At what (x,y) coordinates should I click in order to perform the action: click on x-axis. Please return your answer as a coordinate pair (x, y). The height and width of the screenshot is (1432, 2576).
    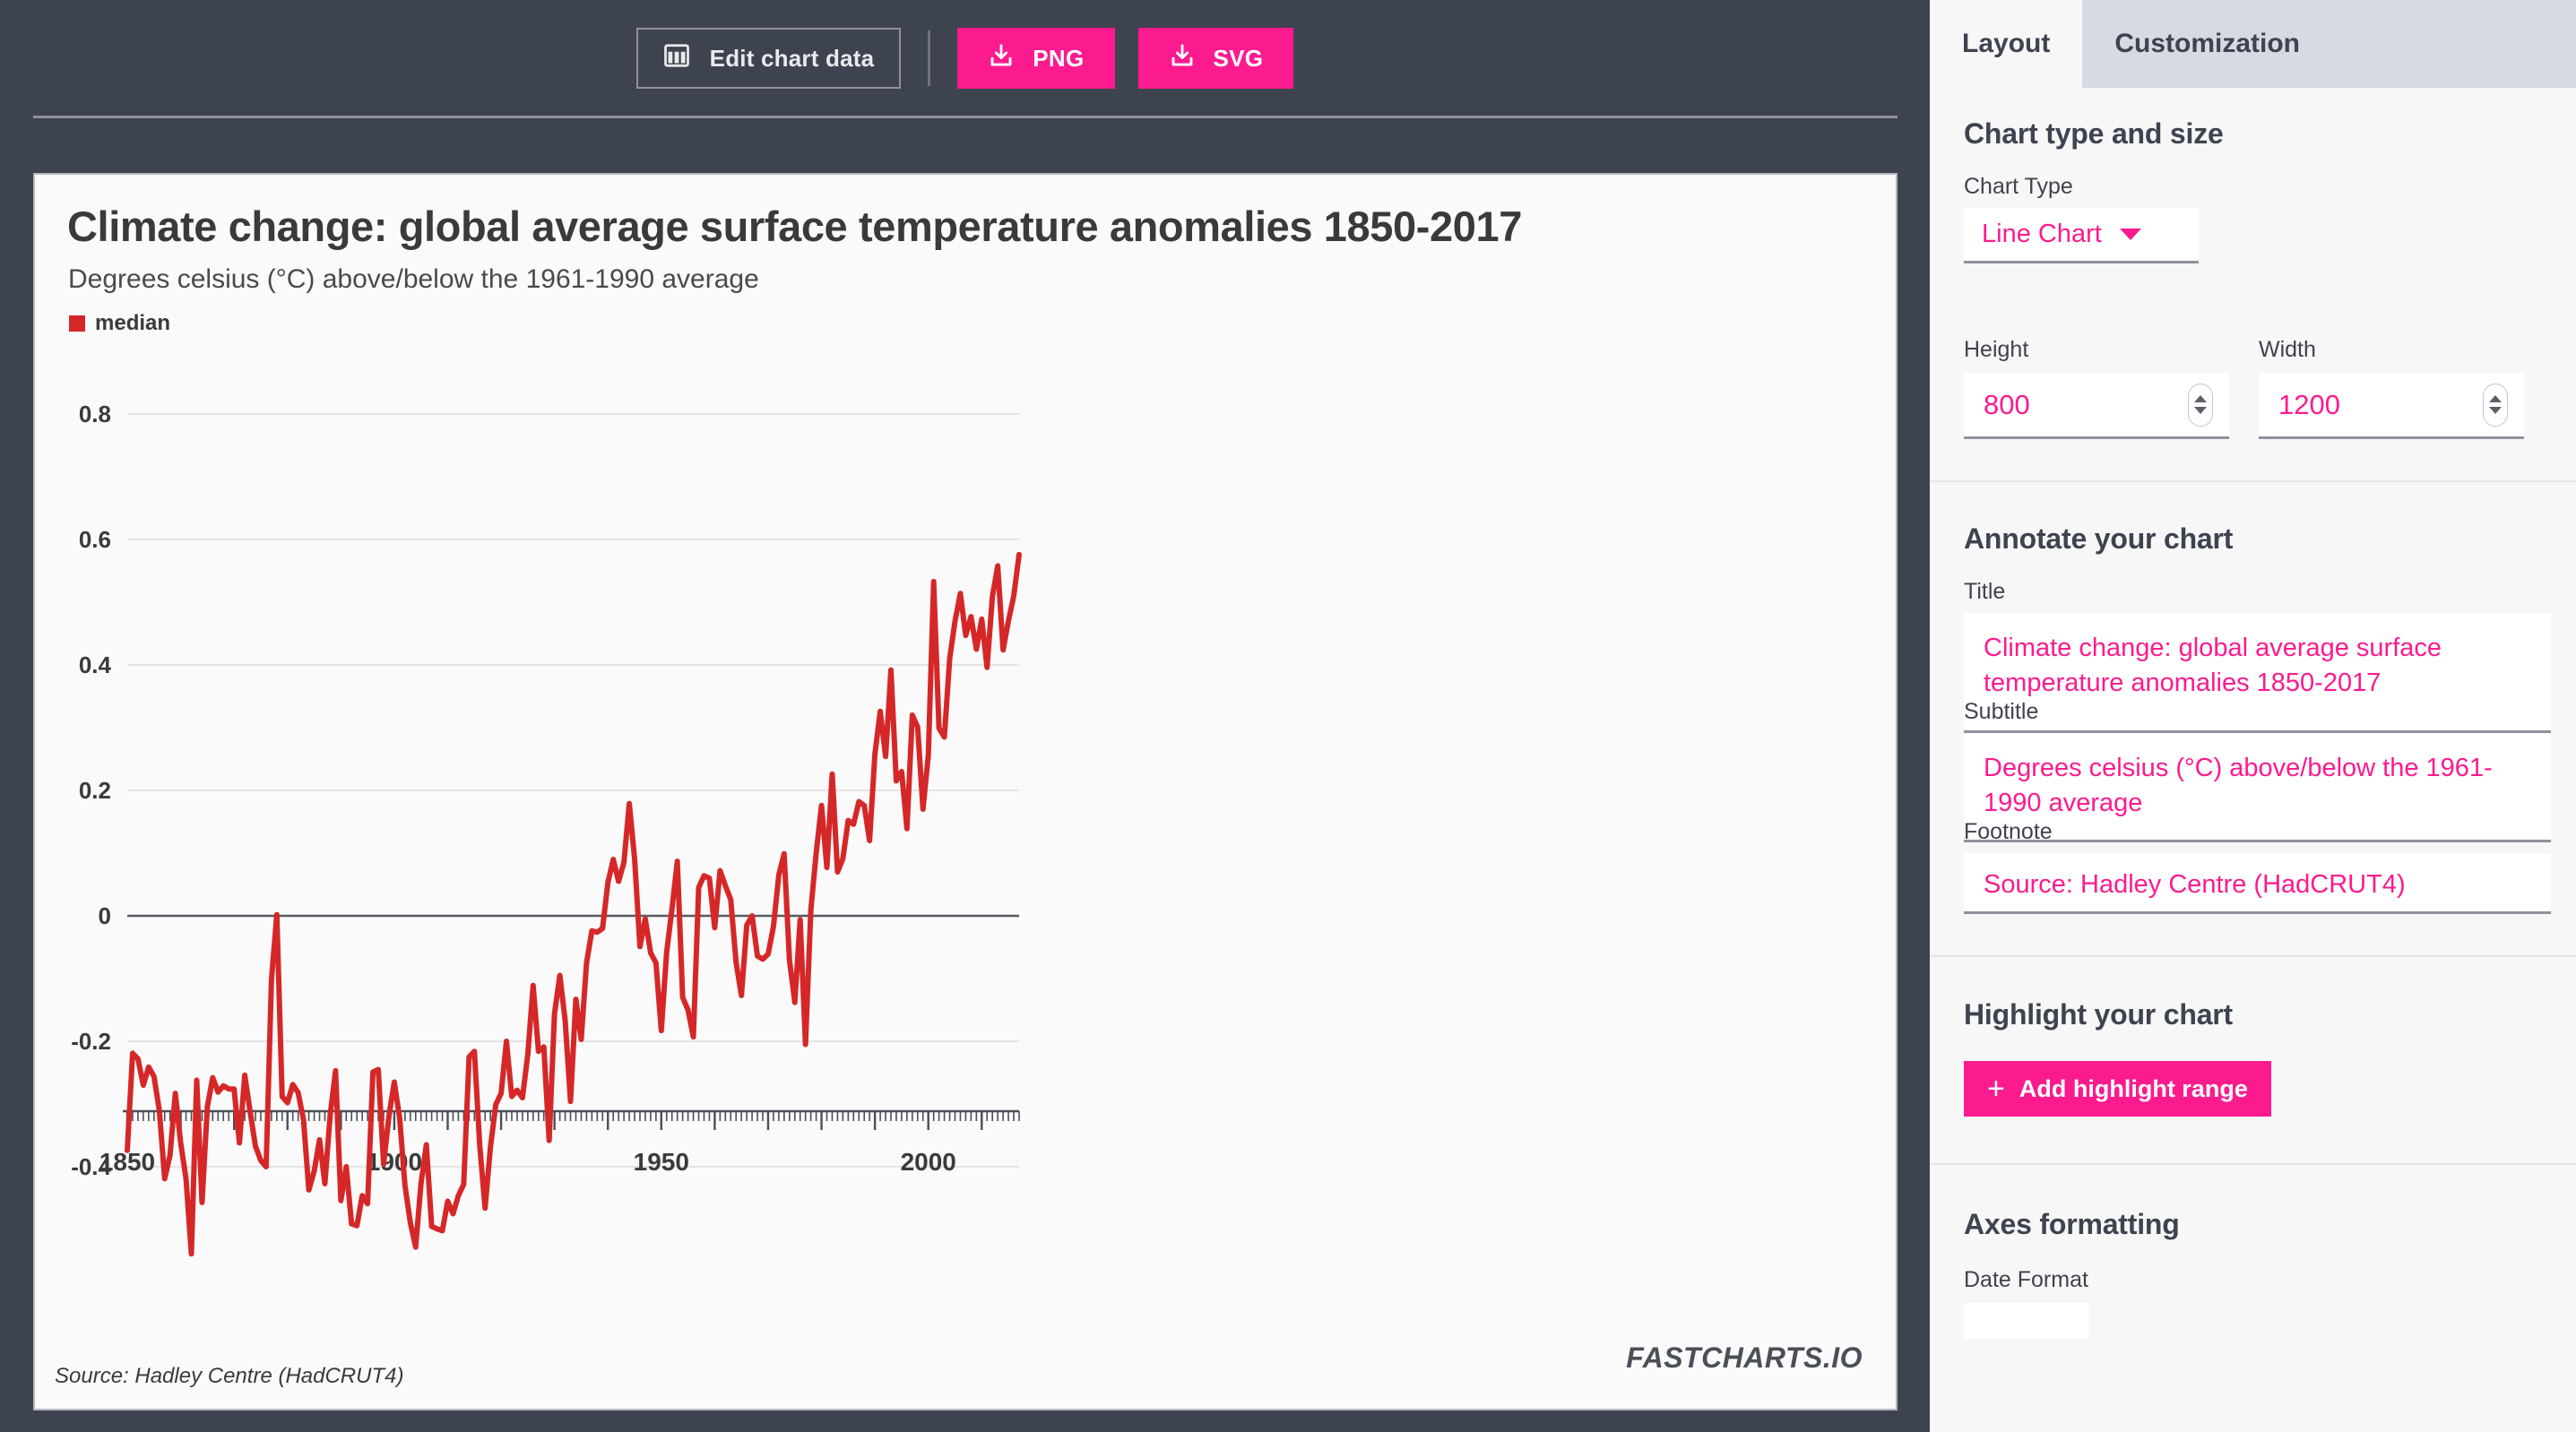
    Looking at the image, I should click on (571, 1119).